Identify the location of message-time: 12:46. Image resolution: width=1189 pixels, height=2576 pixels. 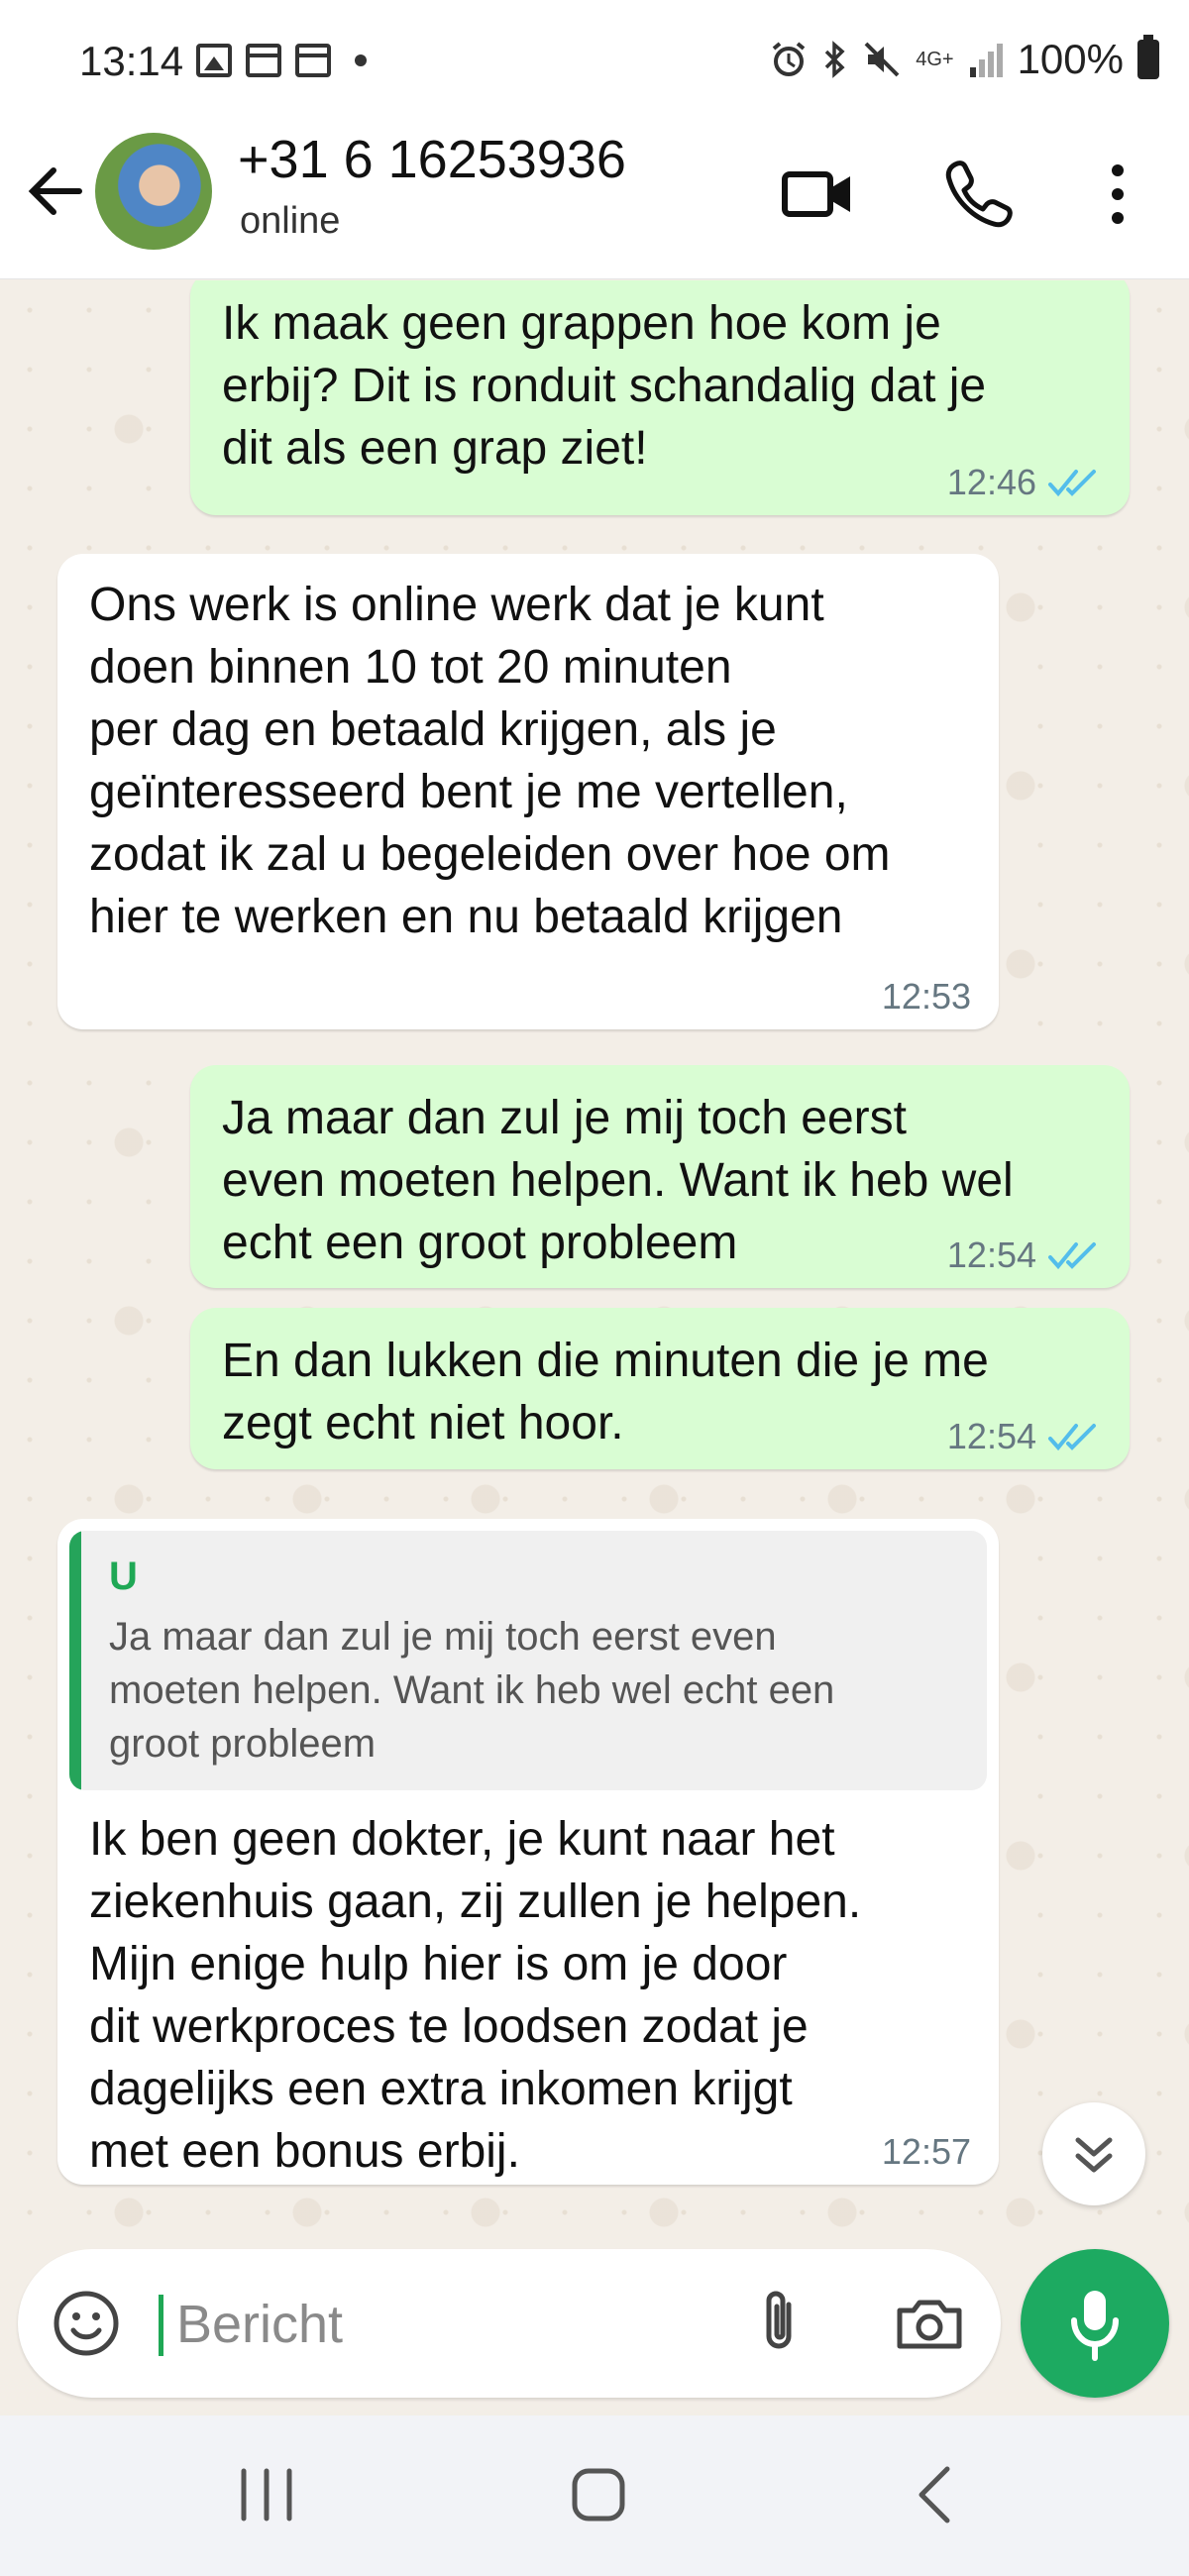
(991, 482).